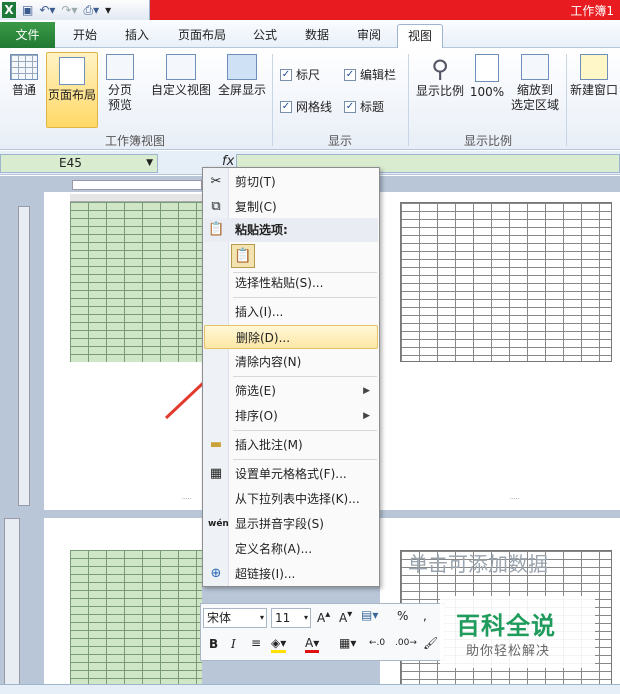 The height and width of the screenshot is (694, 620). Describe the element at coordinates (291, 391) in the screenshot. I see `menu-item-filter: 筛选(E) ▶` at that location.